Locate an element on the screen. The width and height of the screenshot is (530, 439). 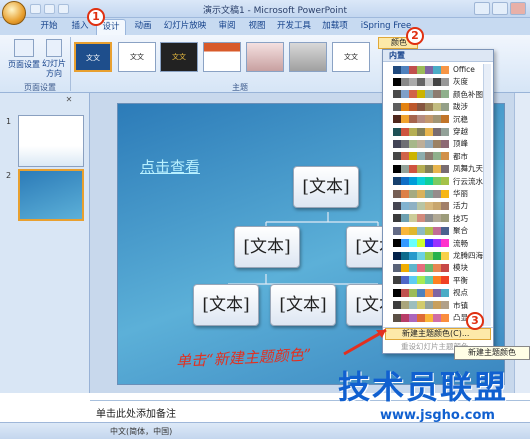
theme-color-row: 华丽 is located at coordinates (438, 193).